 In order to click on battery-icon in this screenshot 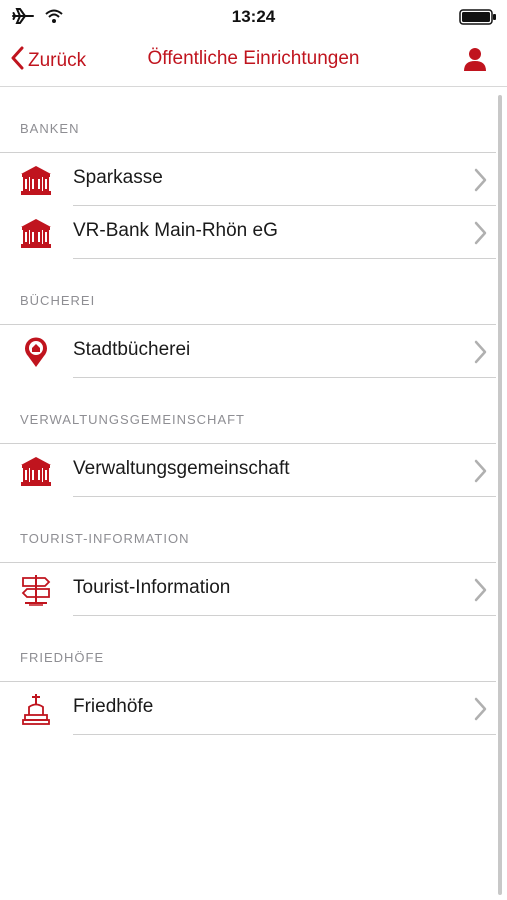, I will do `click(478, 19)`.